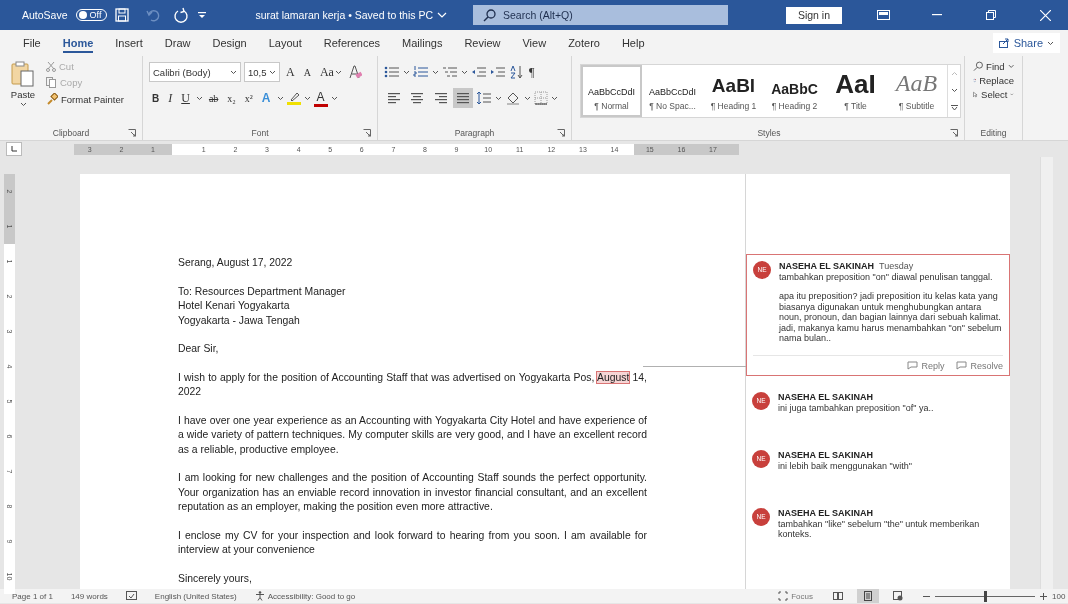  What do you see at coordinates (482, 43) in the screenshot?
I see `ribbon-tab: Review` at bounding box center [482, 43].